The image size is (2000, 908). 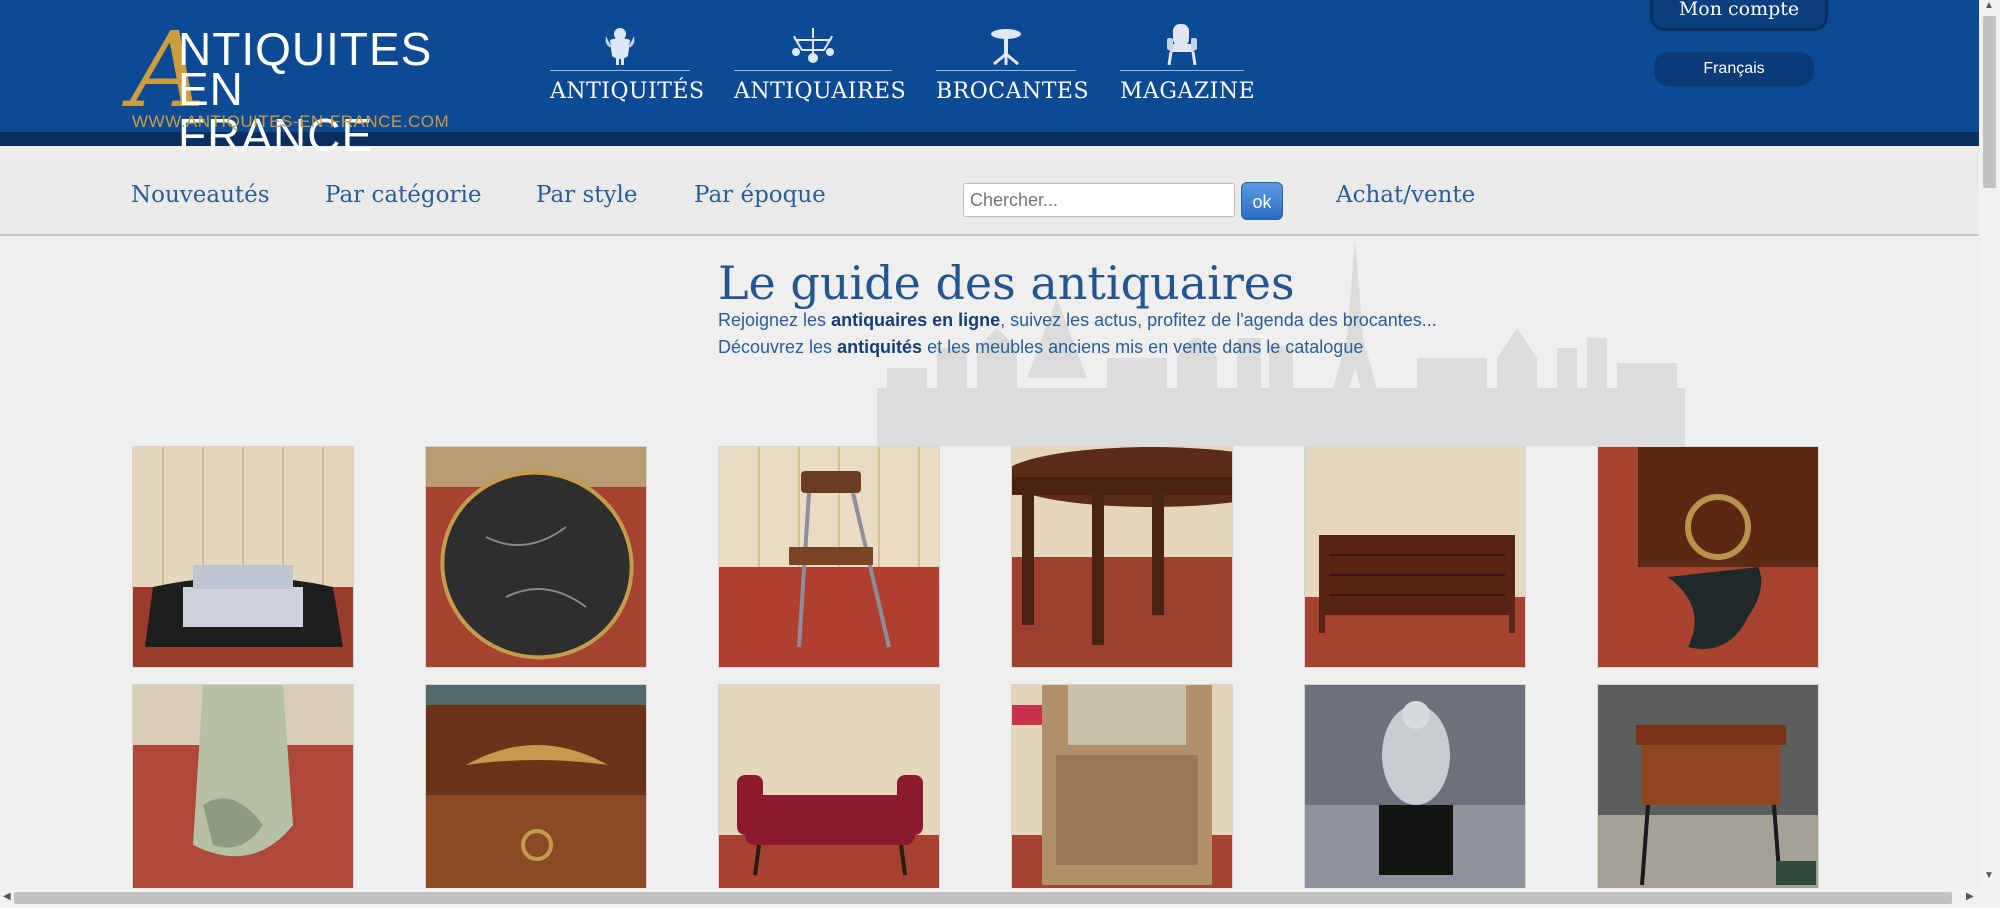 What do you see at coordinates (1122, 787) in the screenshot?
I see `vitrine-cabinet-image` at bounding box center [1122, 787].